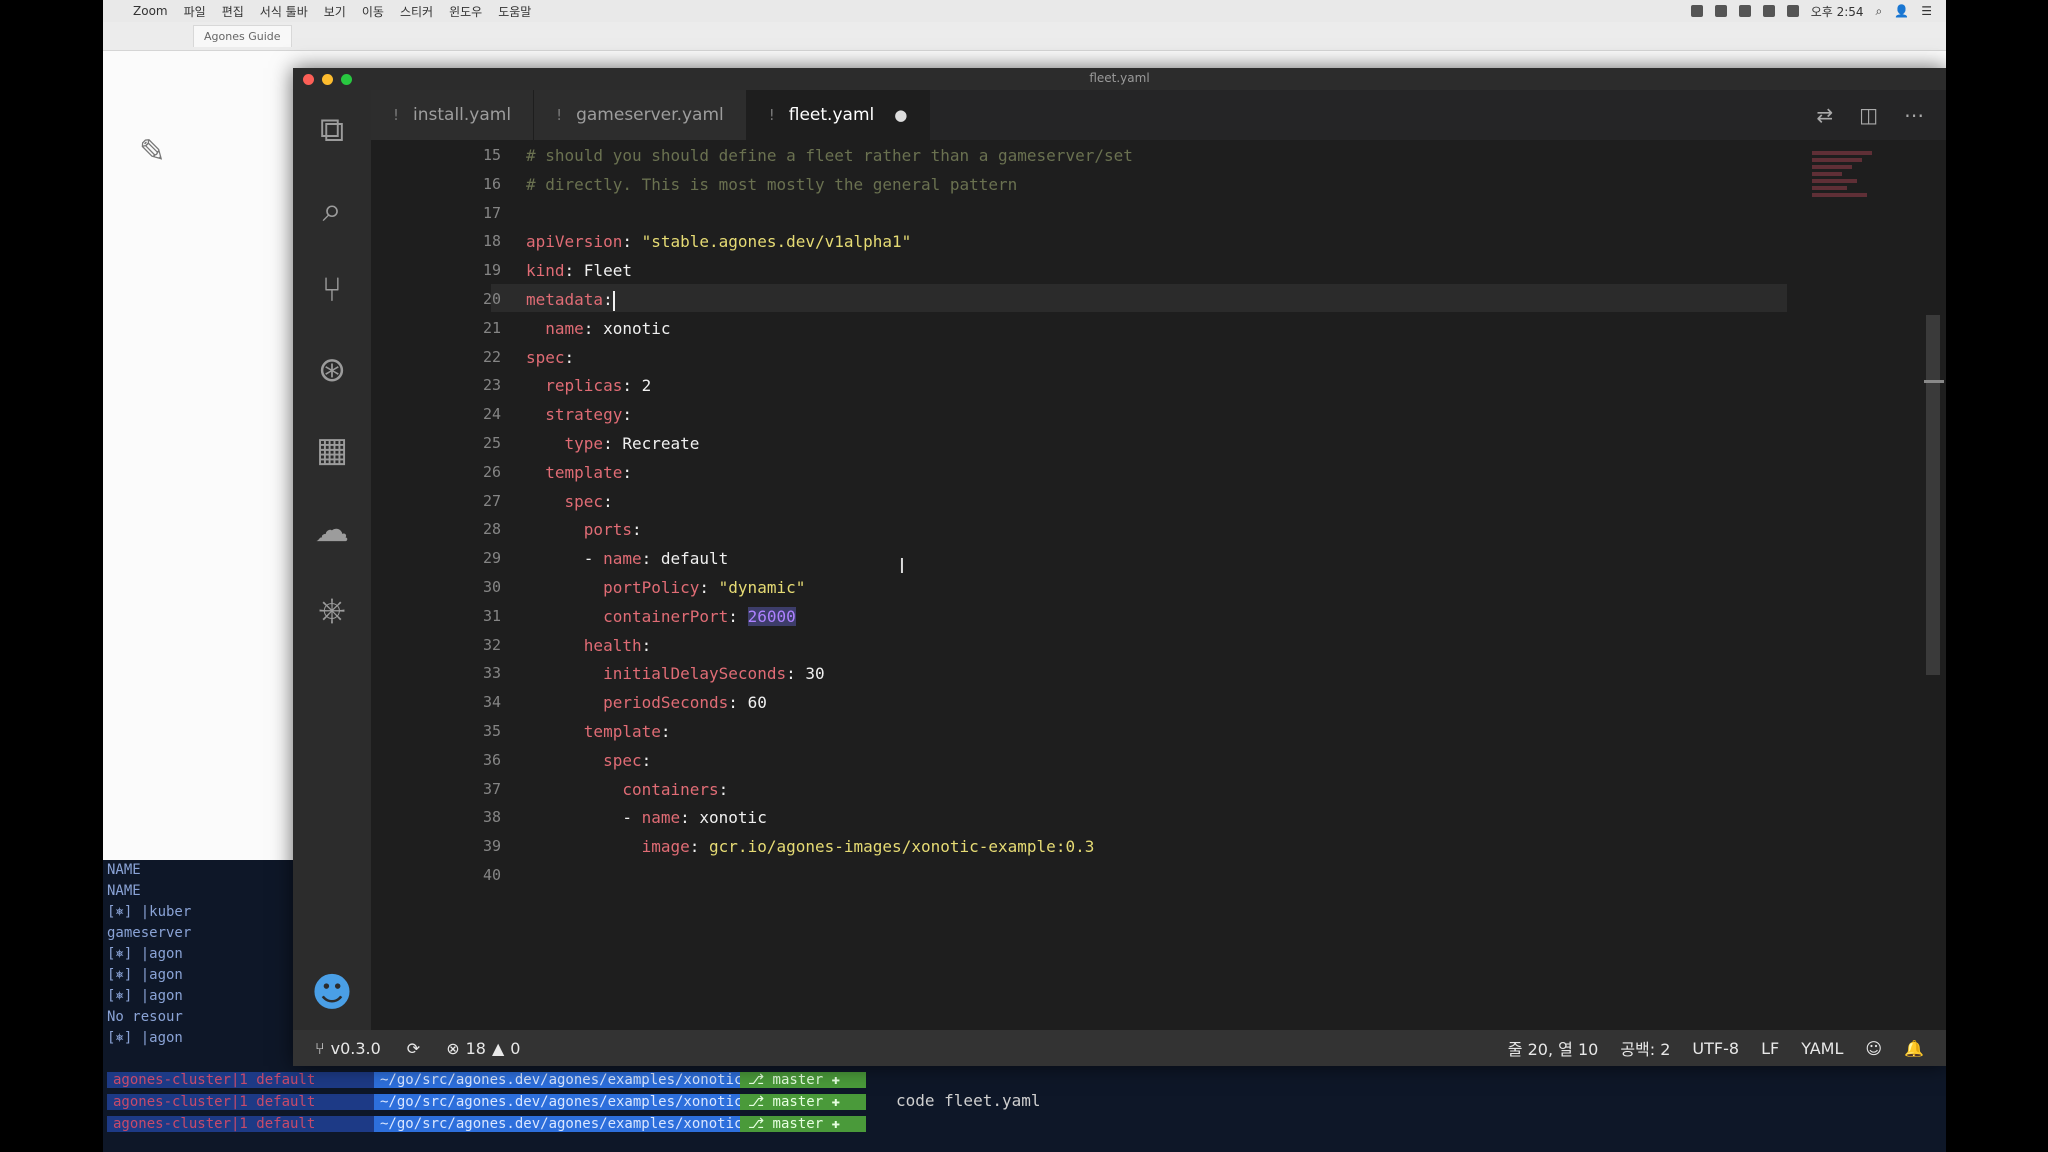 Image resolution: width=2048 pixels, height=1152 pixels. I want to click on line-number: 23, so click(491, 385).